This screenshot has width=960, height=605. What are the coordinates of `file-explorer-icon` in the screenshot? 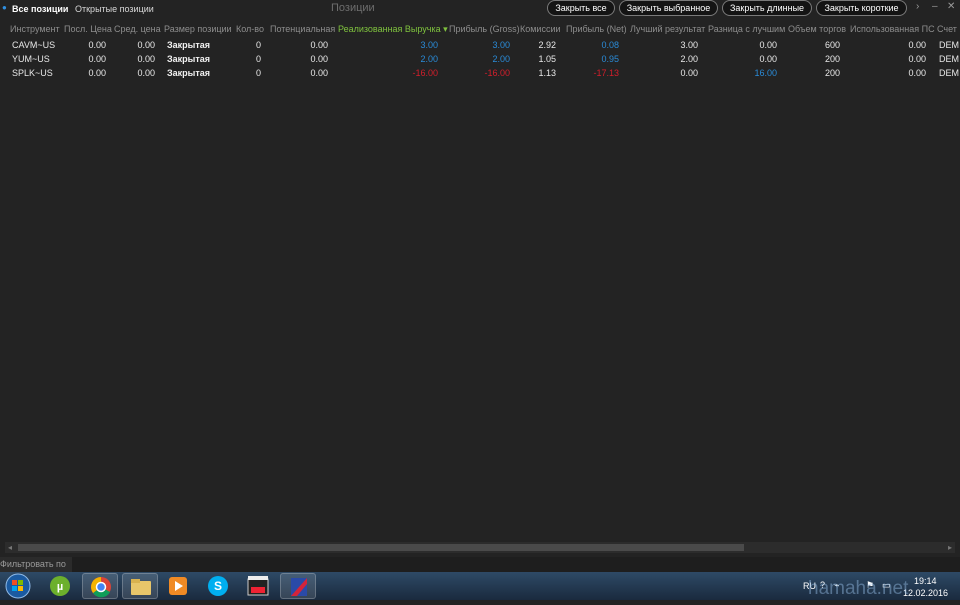 It's located at (140, 586).